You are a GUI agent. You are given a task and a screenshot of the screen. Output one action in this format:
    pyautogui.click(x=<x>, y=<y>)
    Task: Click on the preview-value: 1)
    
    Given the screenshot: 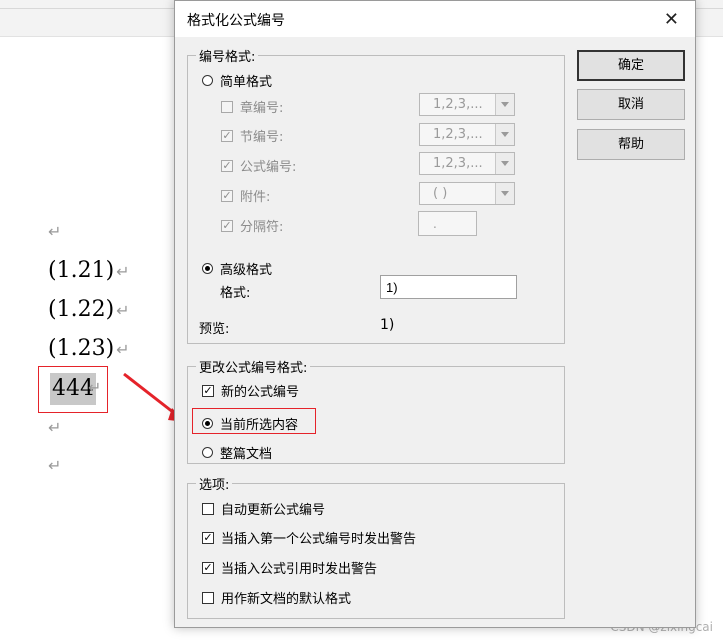 What is the action you would take?
    pyautogui.click(x=387, y=325)
    